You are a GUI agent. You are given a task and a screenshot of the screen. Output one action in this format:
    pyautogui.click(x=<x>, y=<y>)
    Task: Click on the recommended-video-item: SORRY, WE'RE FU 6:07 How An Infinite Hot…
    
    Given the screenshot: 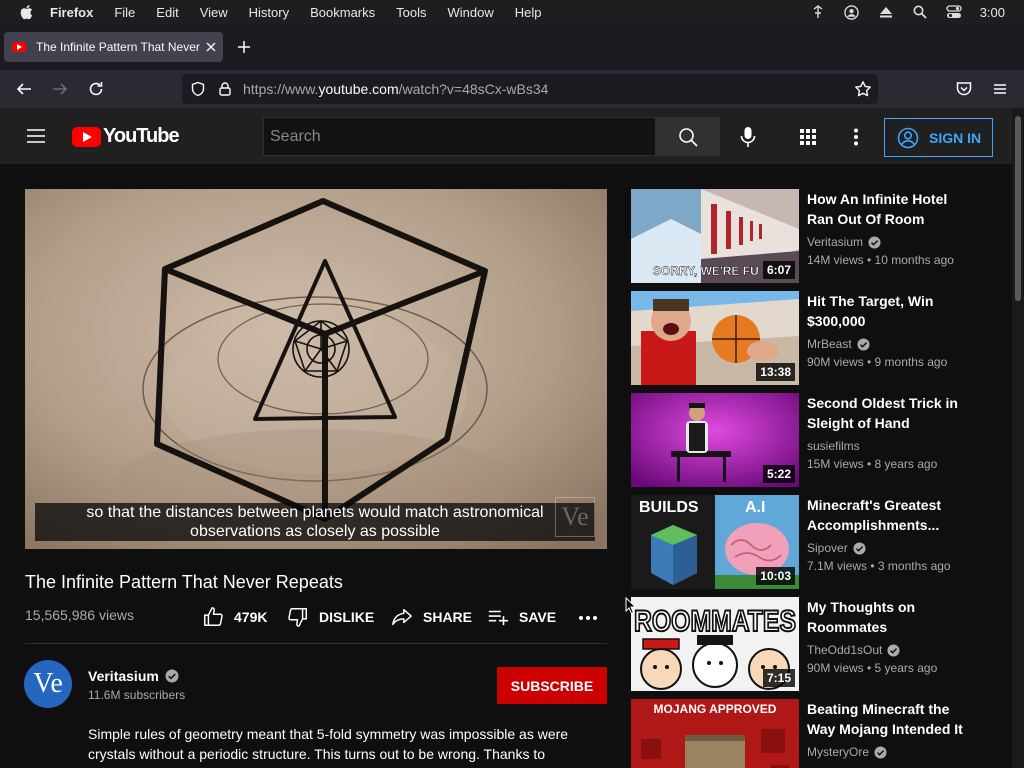 What is the action you would take?
    pyautogui.click(x=811, y=236)
    